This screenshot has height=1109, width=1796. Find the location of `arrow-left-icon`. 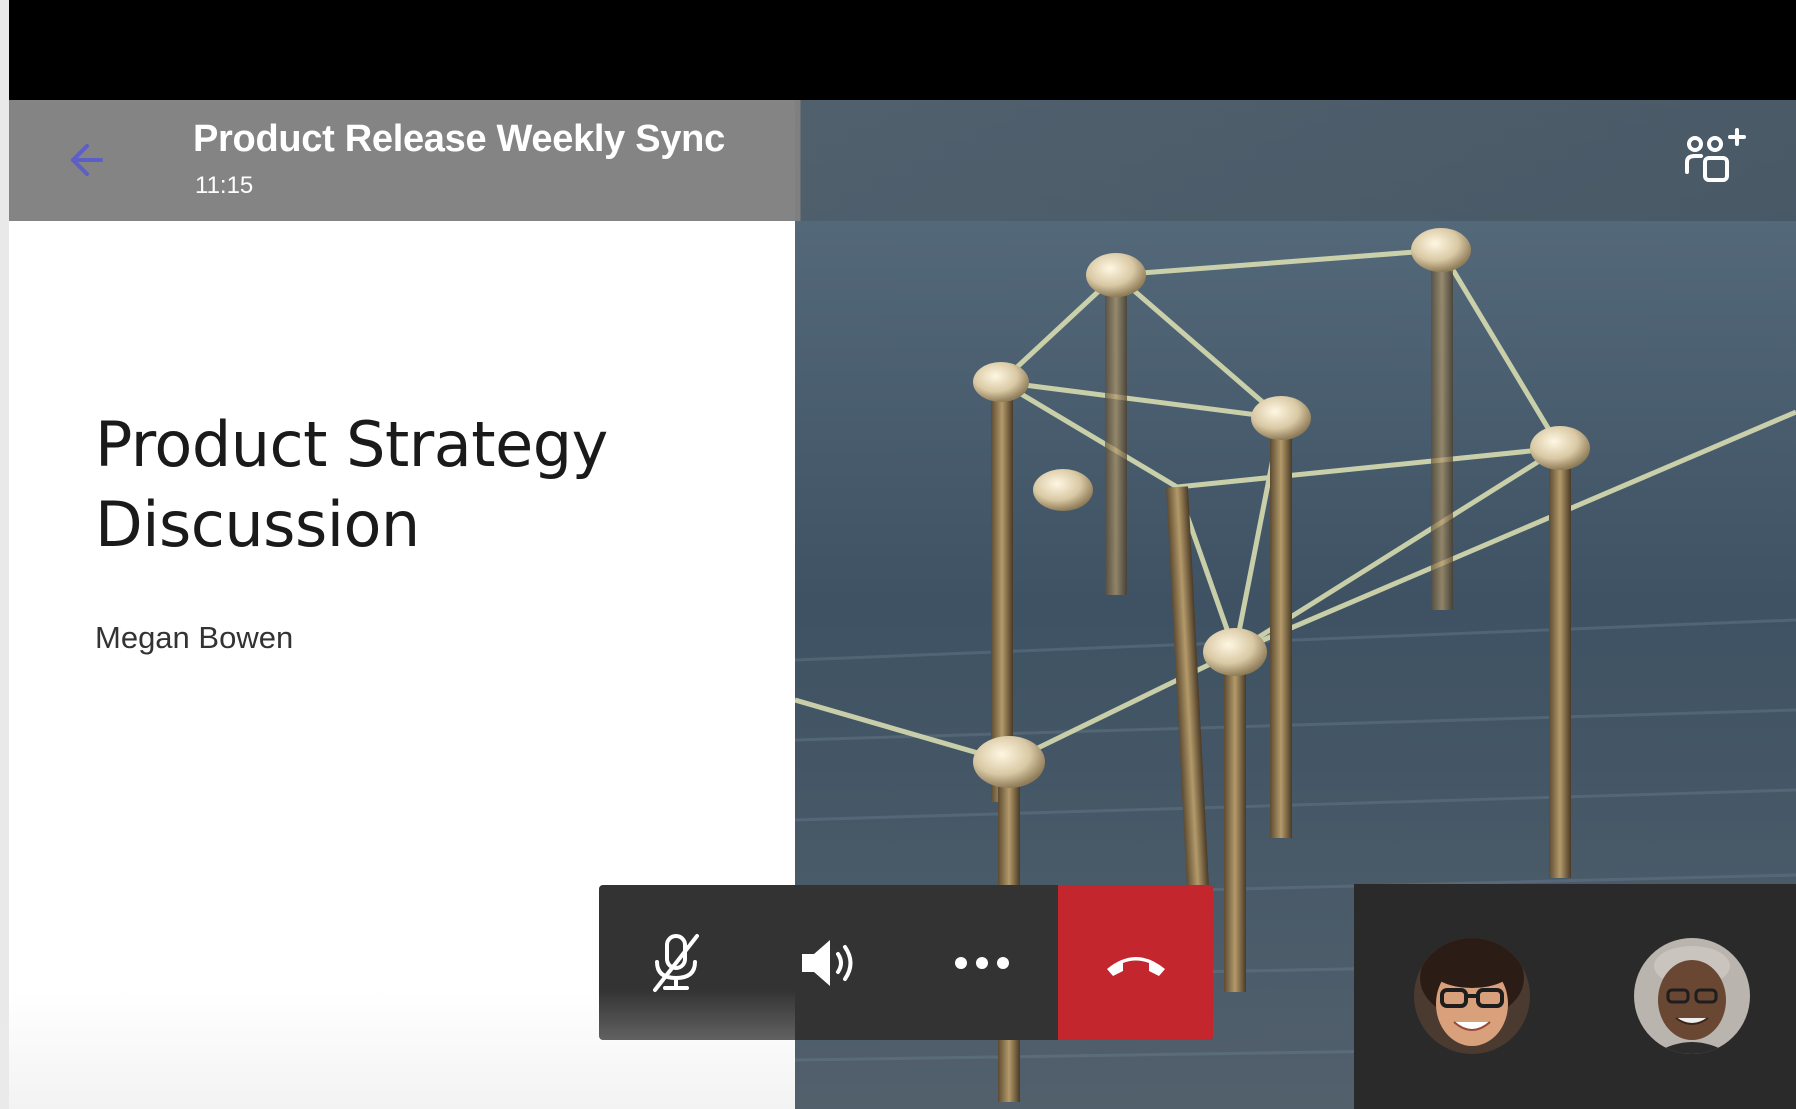

arrow-left-icon is located at coordinates (87, 160).